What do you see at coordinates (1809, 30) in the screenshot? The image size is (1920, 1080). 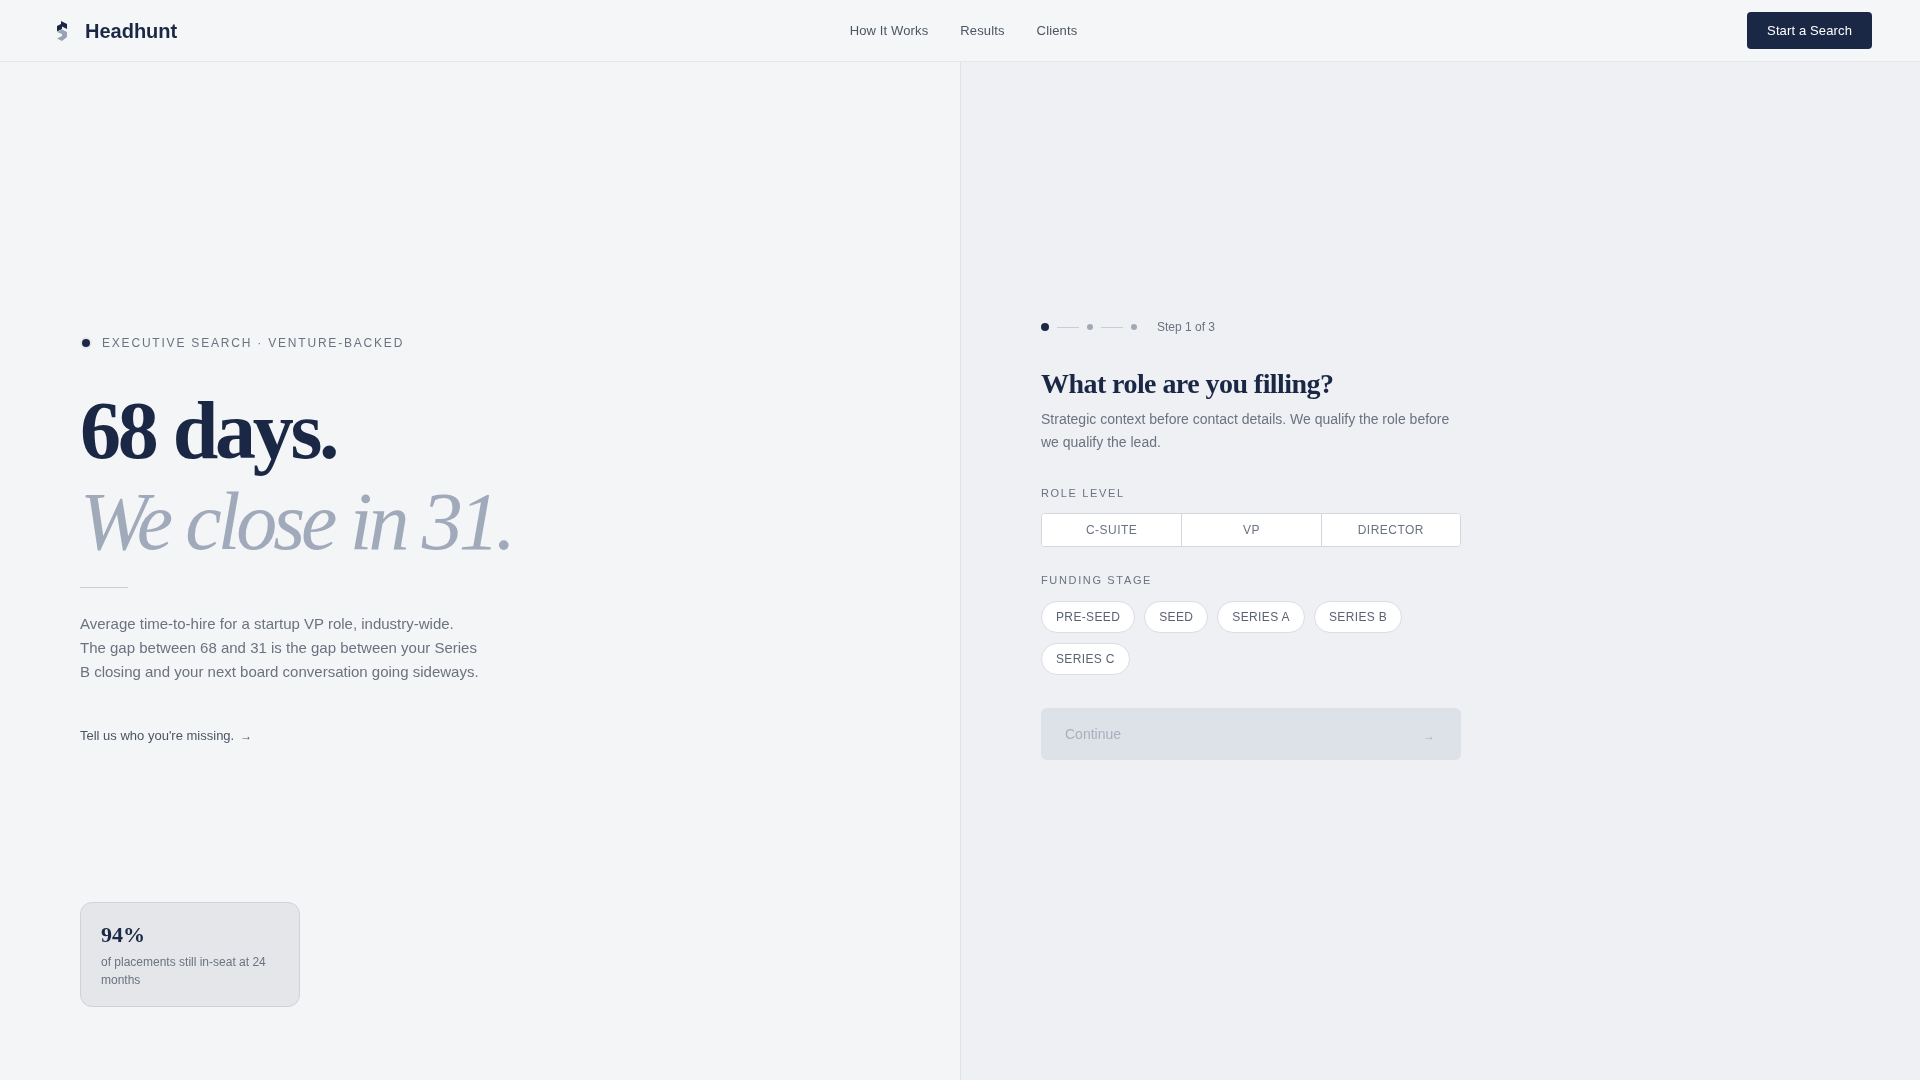 I see `start-search-button: Start a Search` at bounding box center [1809, 30].